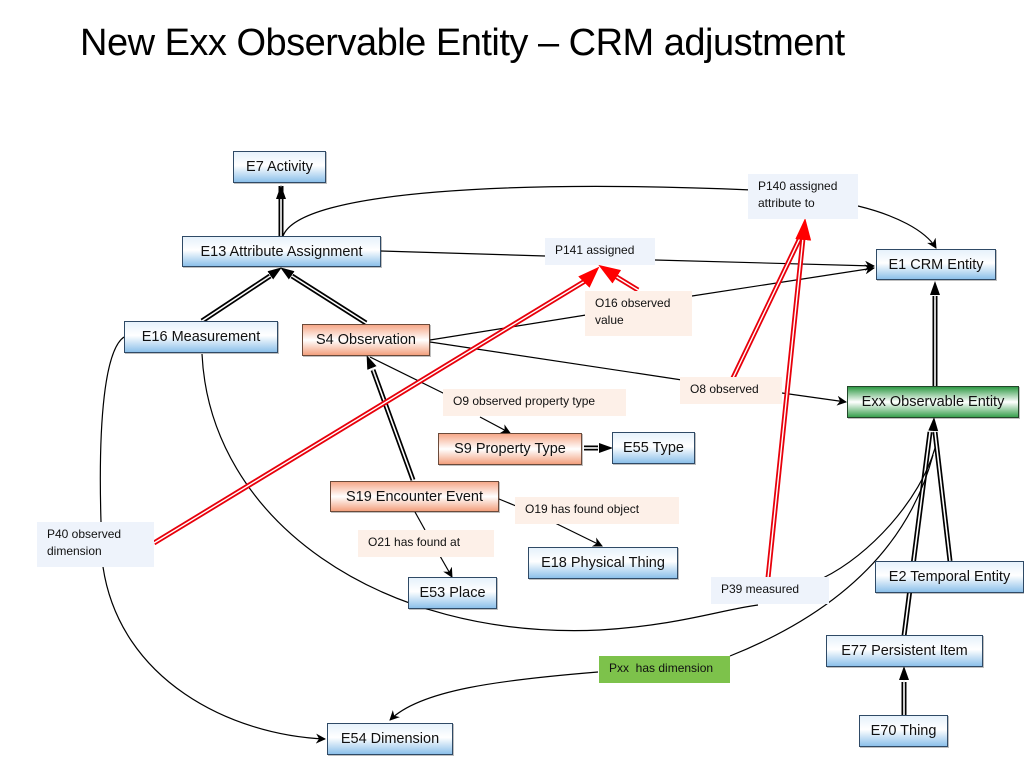  What do you see at coordinates (420, 521) in the screenshot?
I see `edge-o21` at bounding box center [420, 521].